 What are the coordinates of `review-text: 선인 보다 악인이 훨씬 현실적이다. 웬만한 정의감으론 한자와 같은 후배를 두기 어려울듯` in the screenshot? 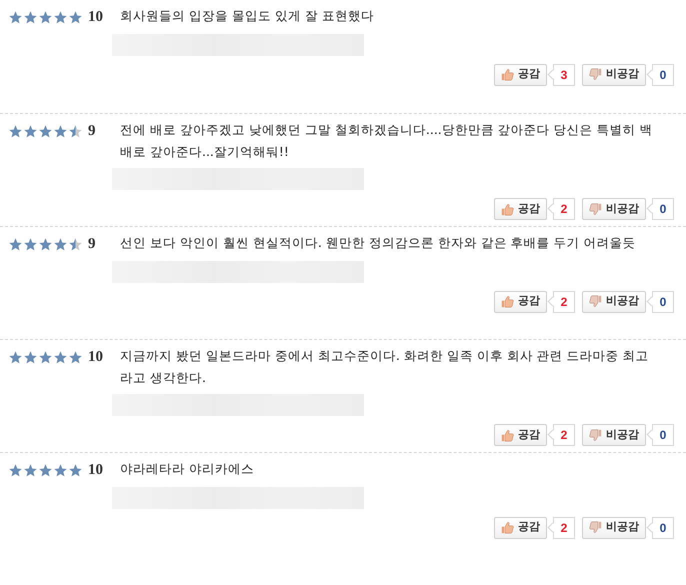 It's located at (378, 243).